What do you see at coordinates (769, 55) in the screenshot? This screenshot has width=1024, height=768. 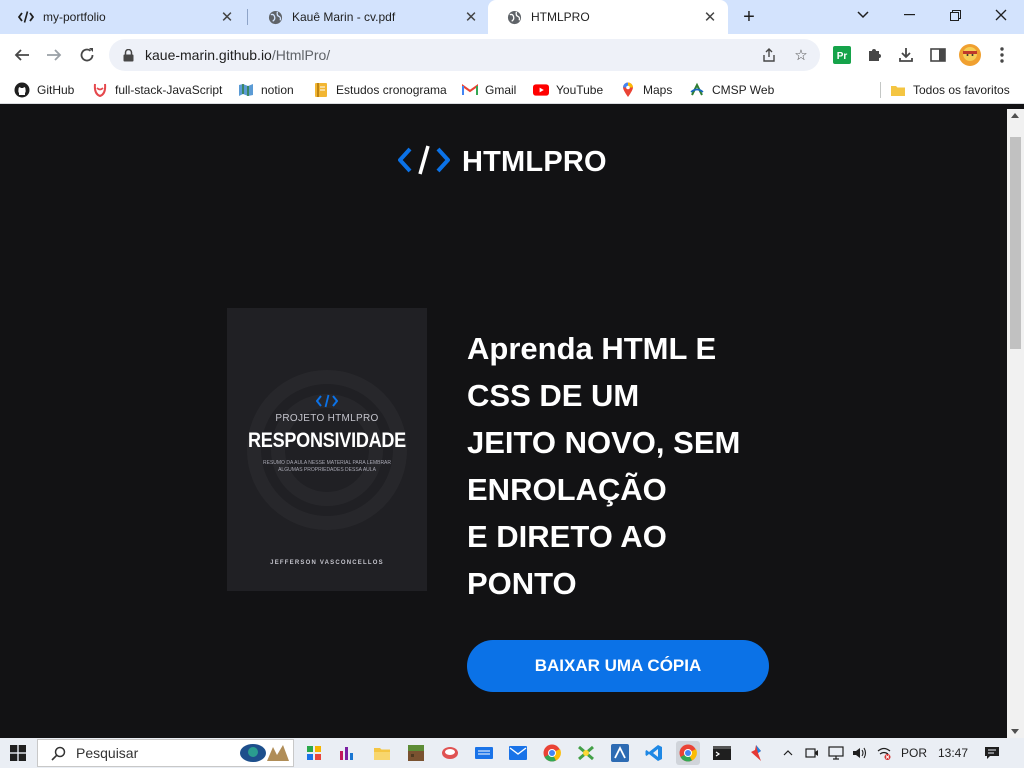 I see `share-icon` at bounding box center [769, 55].